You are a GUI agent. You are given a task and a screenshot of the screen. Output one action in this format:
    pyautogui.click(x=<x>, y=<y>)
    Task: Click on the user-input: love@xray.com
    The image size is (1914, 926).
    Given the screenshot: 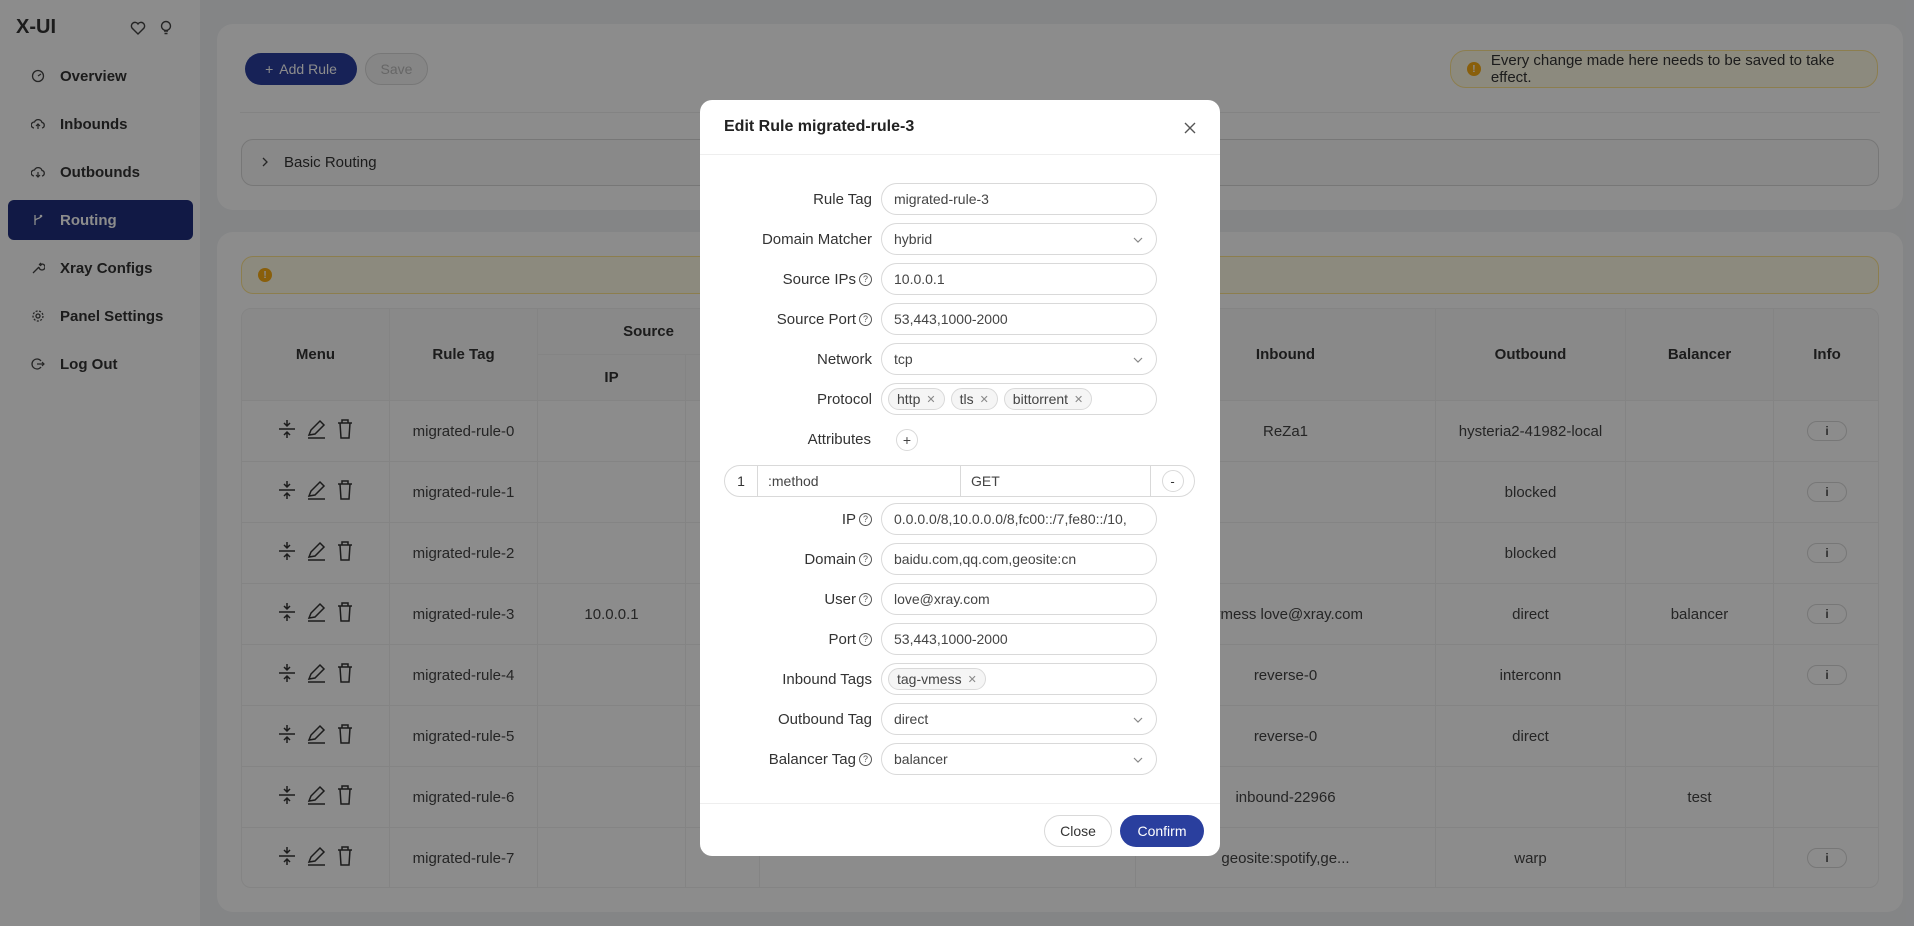 What is the action you would take?
    pyautogui.click(x=1019, y=599)
    